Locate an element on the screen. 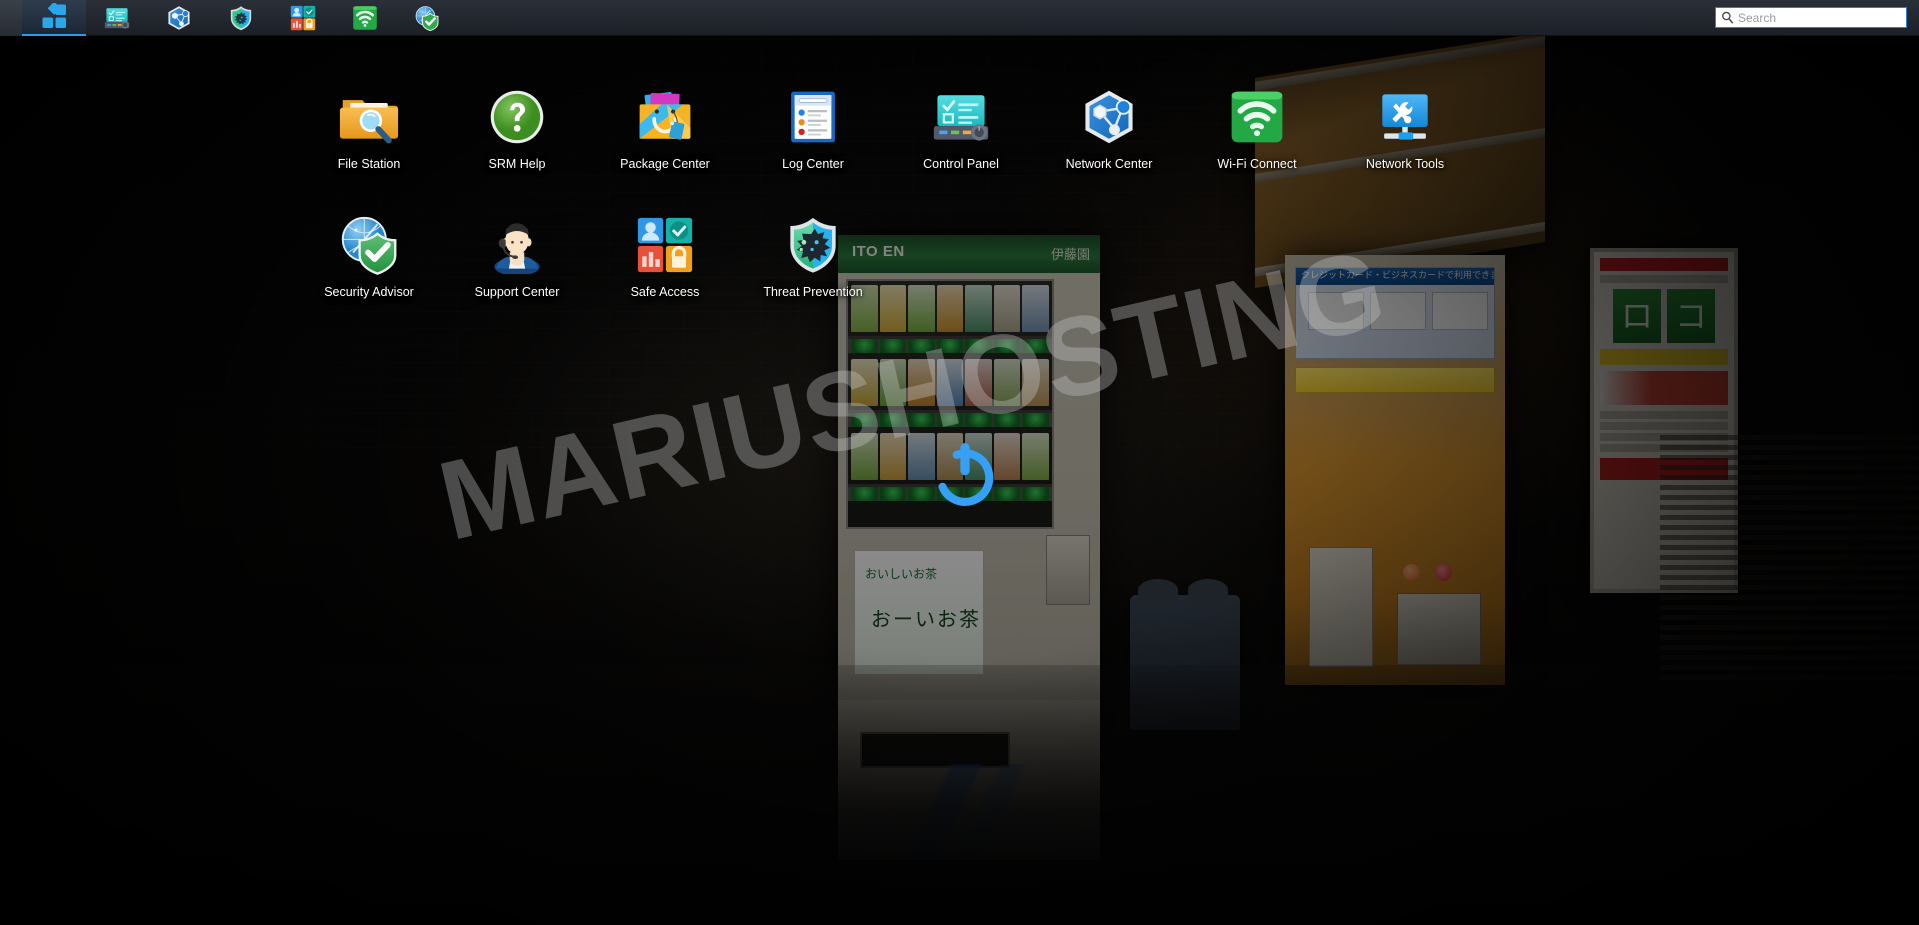  desktop-icon-label: SRM Help is located at coordinates (517, 164).